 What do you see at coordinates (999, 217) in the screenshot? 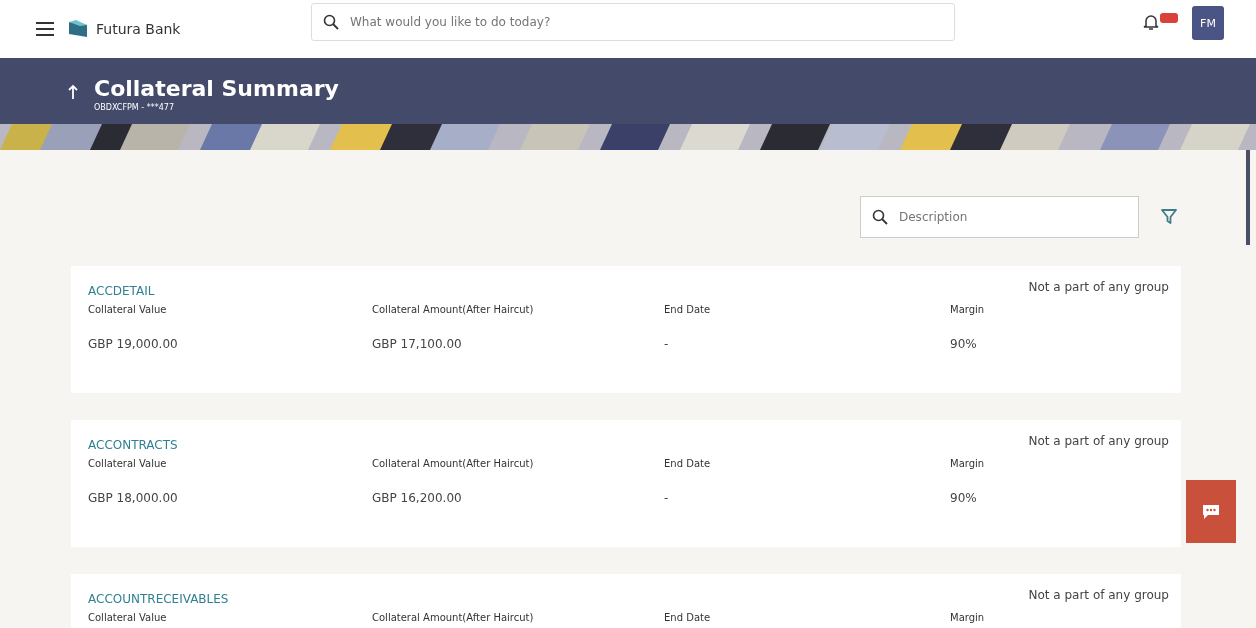
I see `search-field: Description` at bounding box center [999, 217].